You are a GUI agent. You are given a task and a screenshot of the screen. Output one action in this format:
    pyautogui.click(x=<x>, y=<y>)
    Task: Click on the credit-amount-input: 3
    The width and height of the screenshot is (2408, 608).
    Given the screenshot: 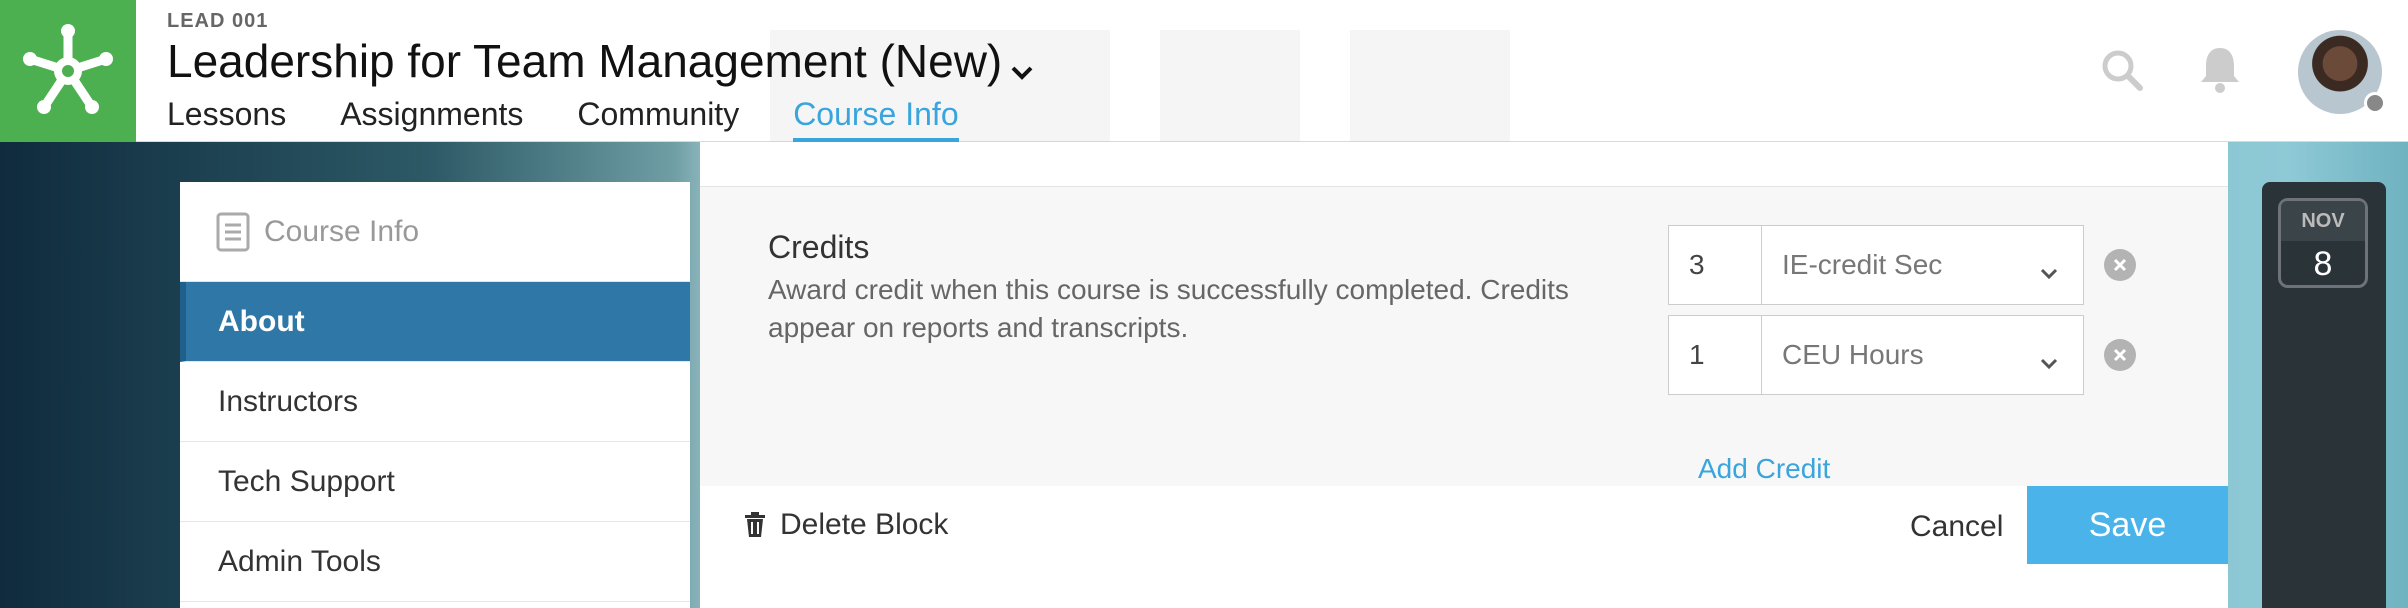 What is the action you would take?
    pyautogui.click(x=1715, y=265)
    